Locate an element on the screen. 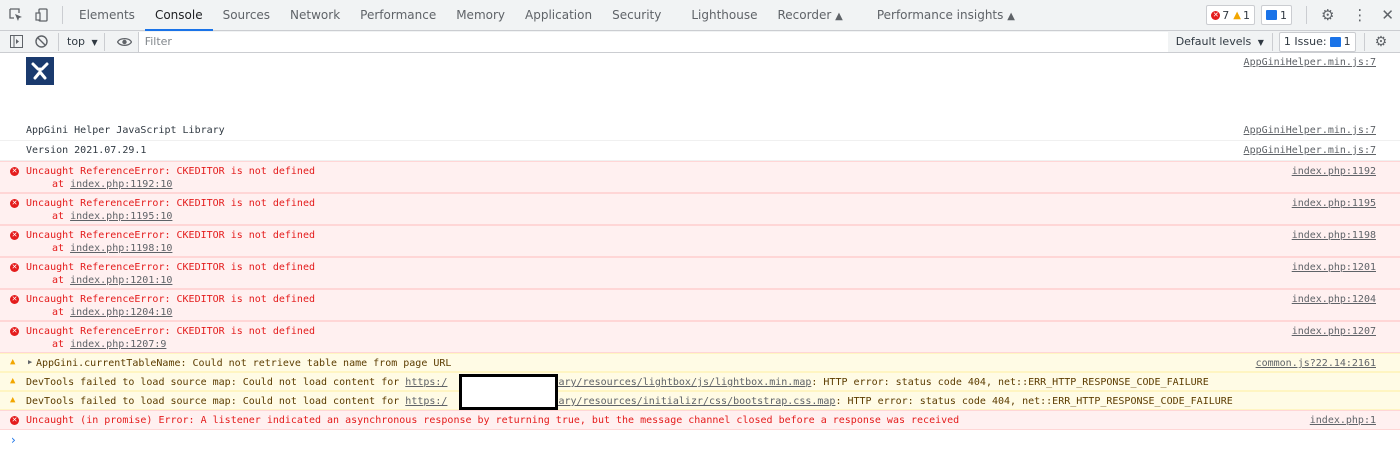  issue-flag-icon is located at coordinates (1335, 41).